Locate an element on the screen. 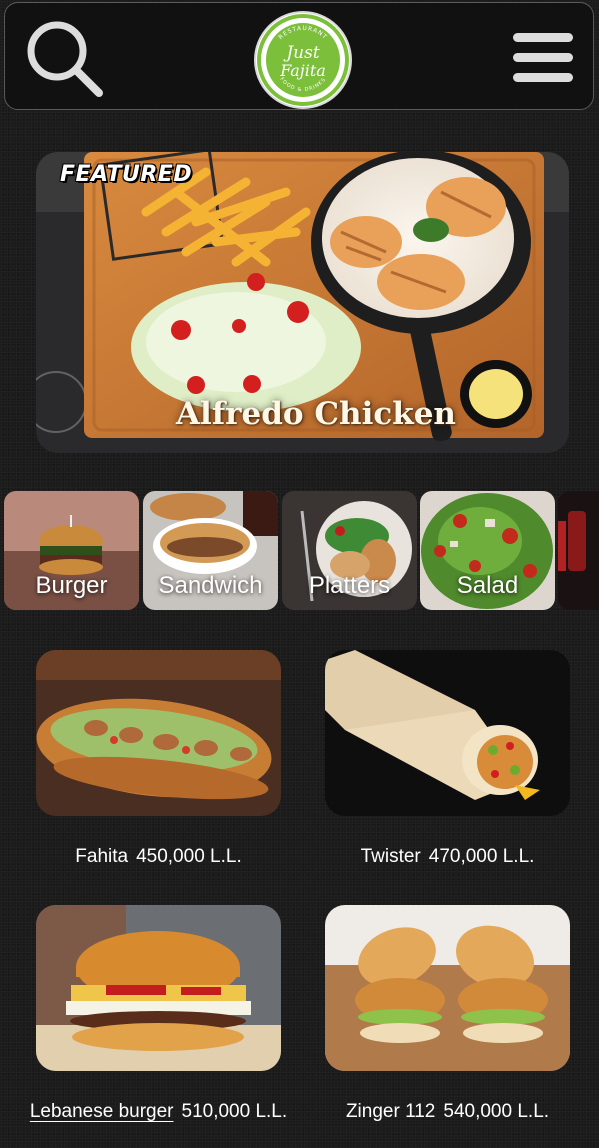 The image size is (599, 1148). product-caption: Zinger 112 540,000 L.L. is located at coordinates (447, 1112).